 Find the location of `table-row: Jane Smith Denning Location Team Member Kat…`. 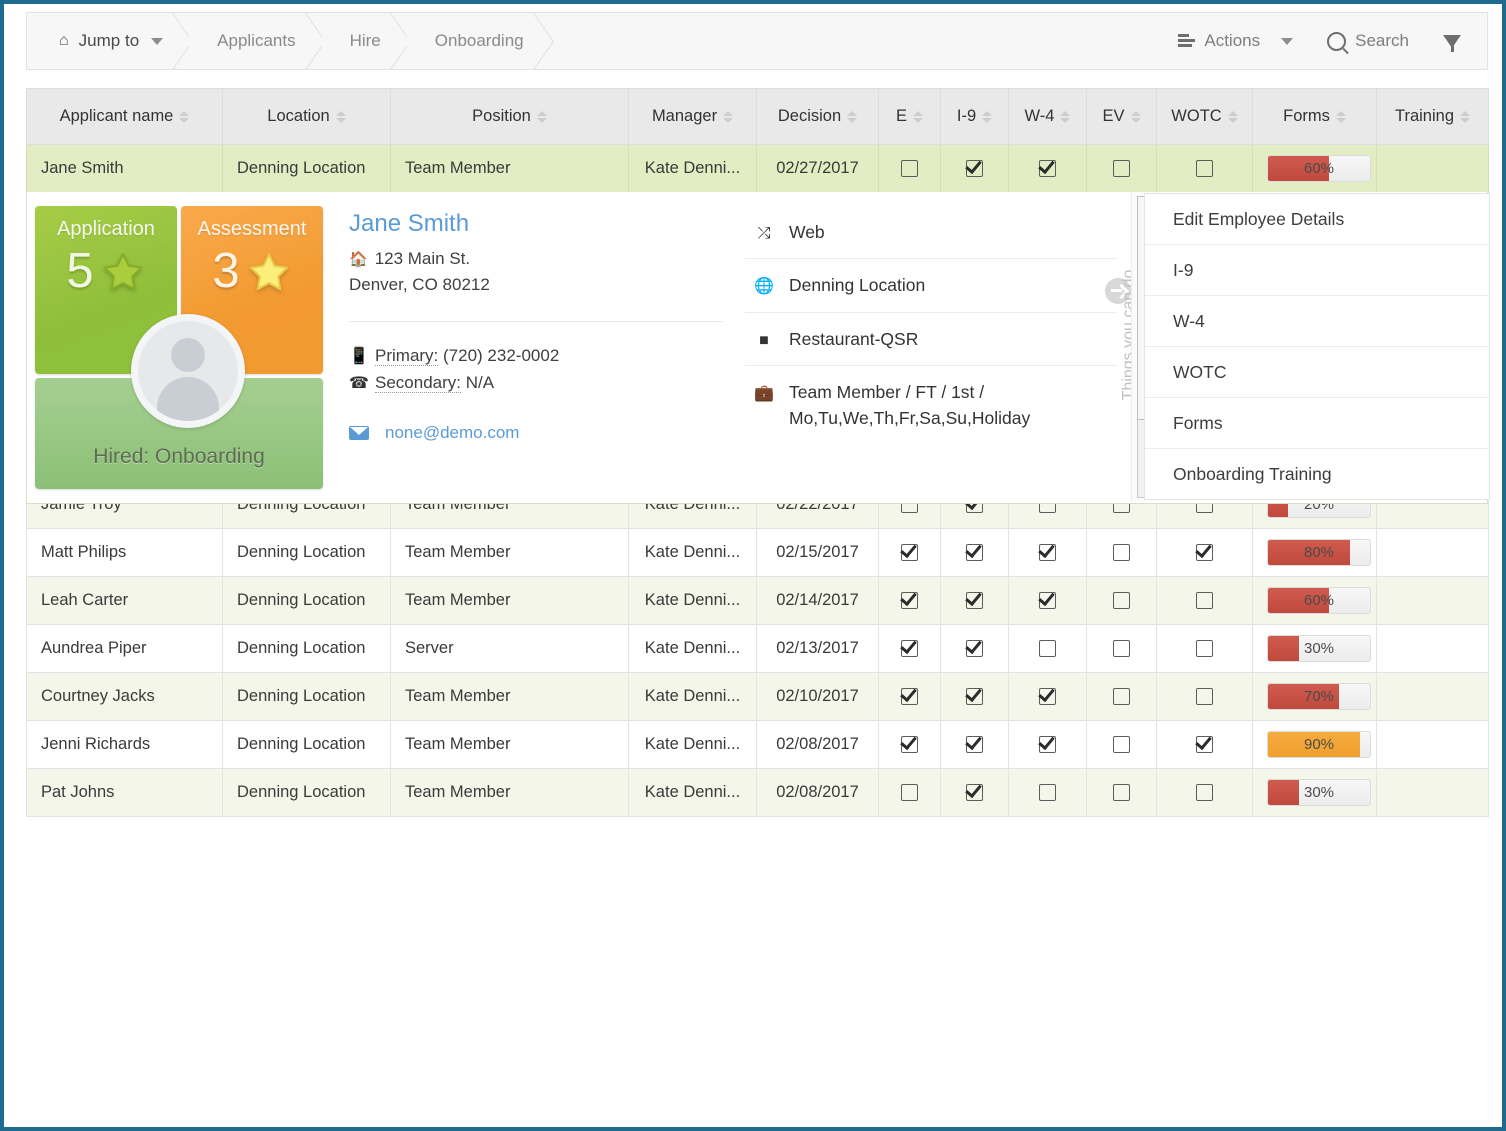

table-row: Jane Smith Denning Location Team Member Kat… is located at coordinates (757, 168).